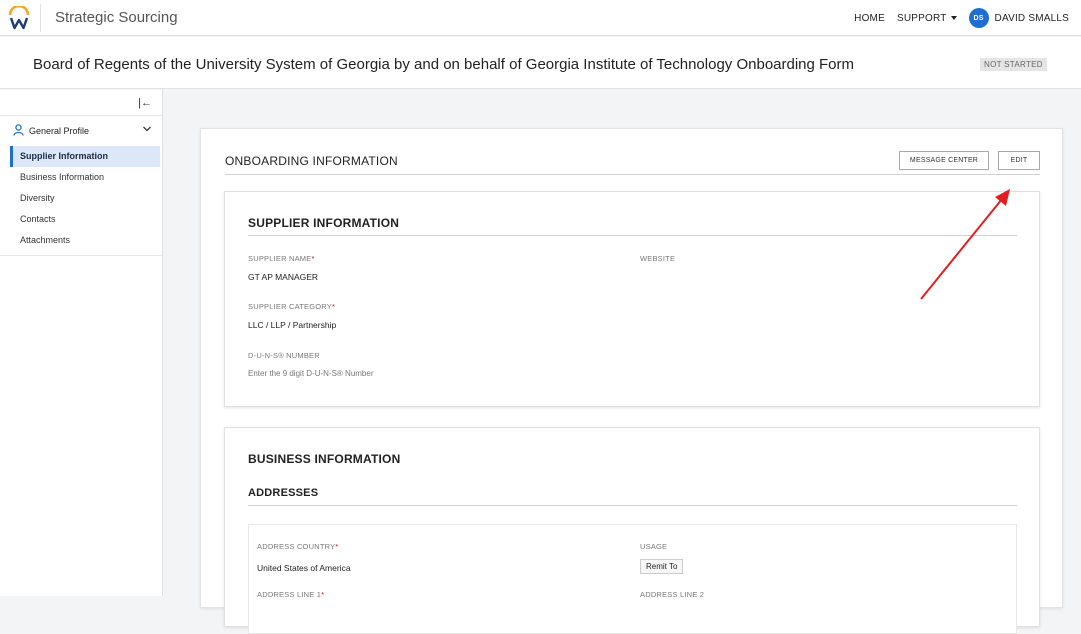  What do you see at coordinates (283, 277) in the screenshot?
I see `supplier-name-value: GT AP MANAGER` at bounding box center [283, 277].